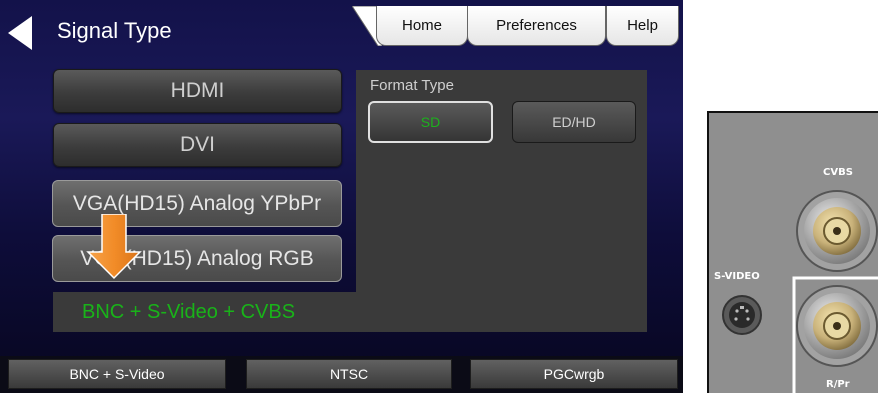 This screenshot has height=393, width=878. I want to click on down-arrow-icon, so click(114, 247).